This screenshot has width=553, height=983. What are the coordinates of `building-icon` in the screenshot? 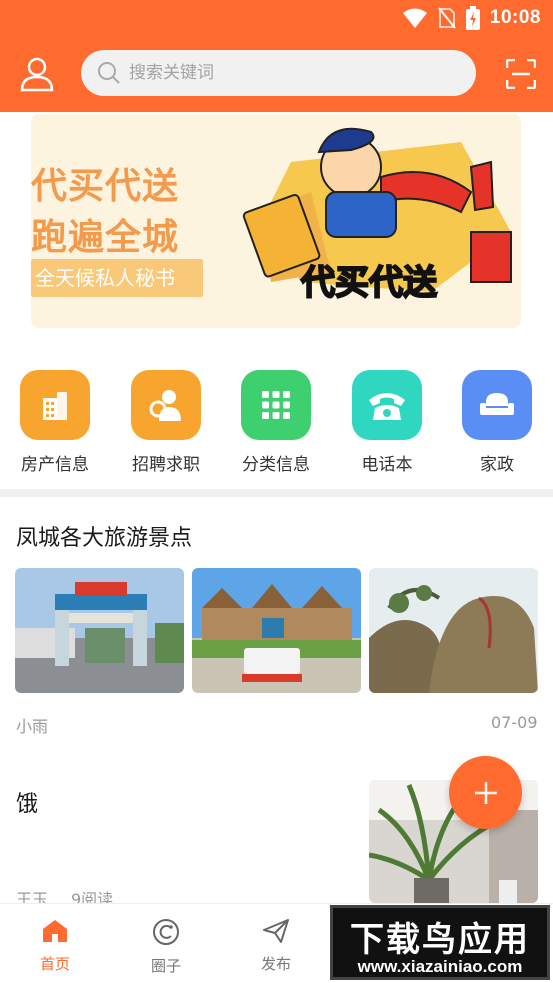 It's located at (55, 405).